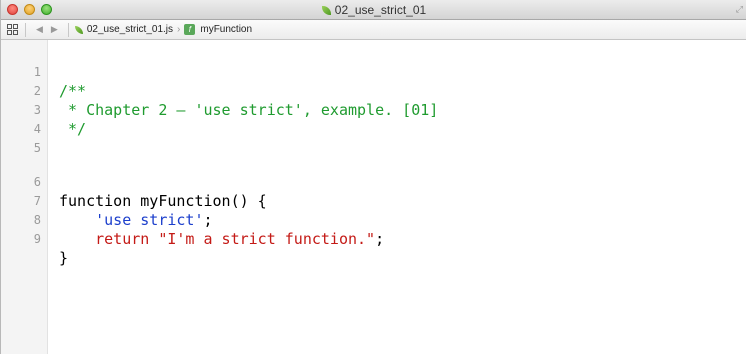  What do you see at coordinates (54, 29) in the screenshot?
I see `forward-arrow-icon: ▶` at bounding box center [54, 29].